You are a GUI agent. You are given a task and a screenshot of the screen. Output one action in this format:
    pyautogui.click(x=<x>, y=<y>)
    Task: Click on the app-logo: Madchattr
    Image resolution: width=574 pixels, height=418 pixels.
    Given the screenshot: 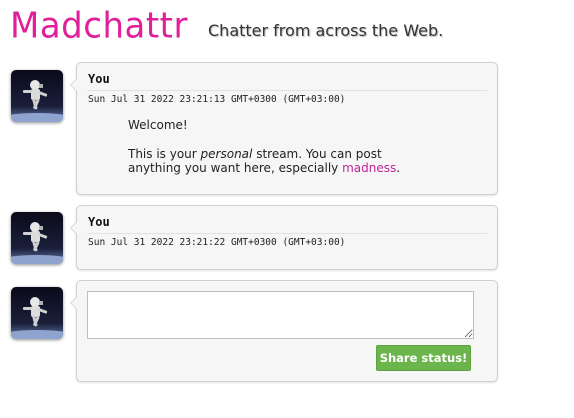 What is the action you would take?
    pyautogui.click(x=99, y=26)
    